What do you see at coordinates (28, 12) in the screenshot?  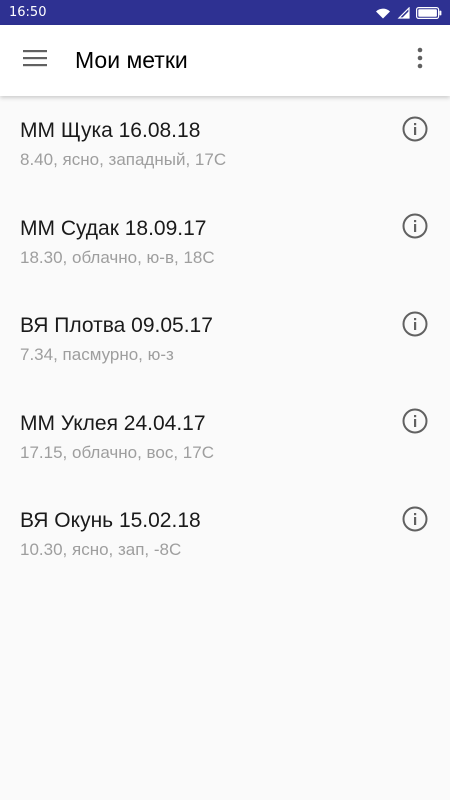 I see `status-time: 16:50` at bounding box center [28, 12].